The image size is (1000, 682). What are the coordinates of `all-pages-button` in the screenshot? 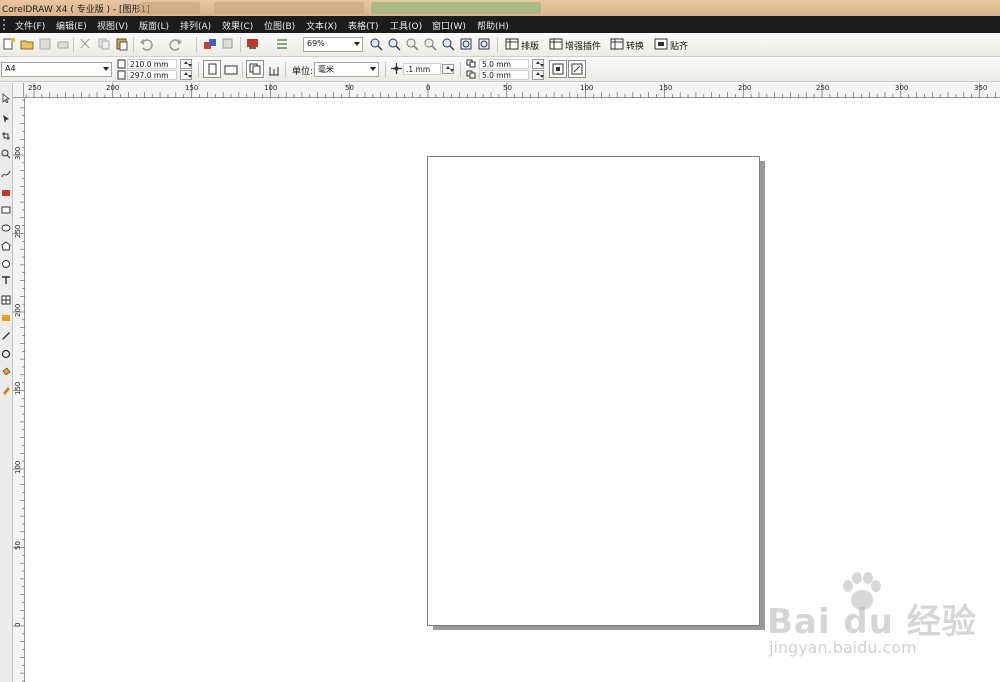 It's located at (255, 69).